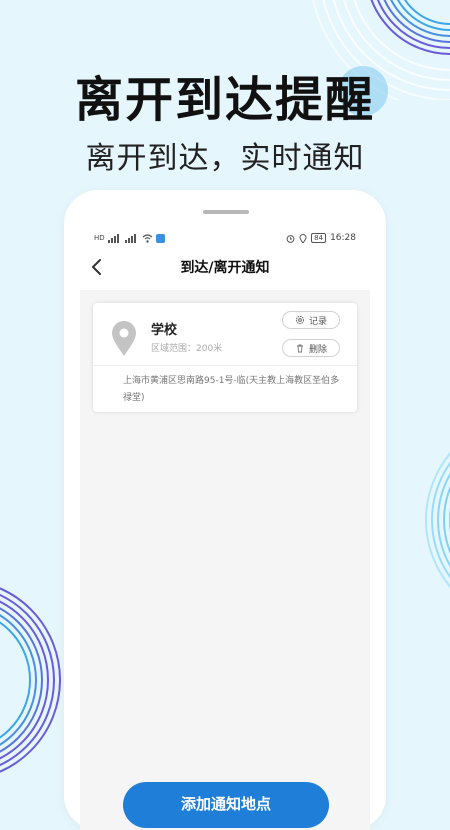  Describe the element at coordinates (113, 238) in the screenshot. I see `signal-icon` at that location.